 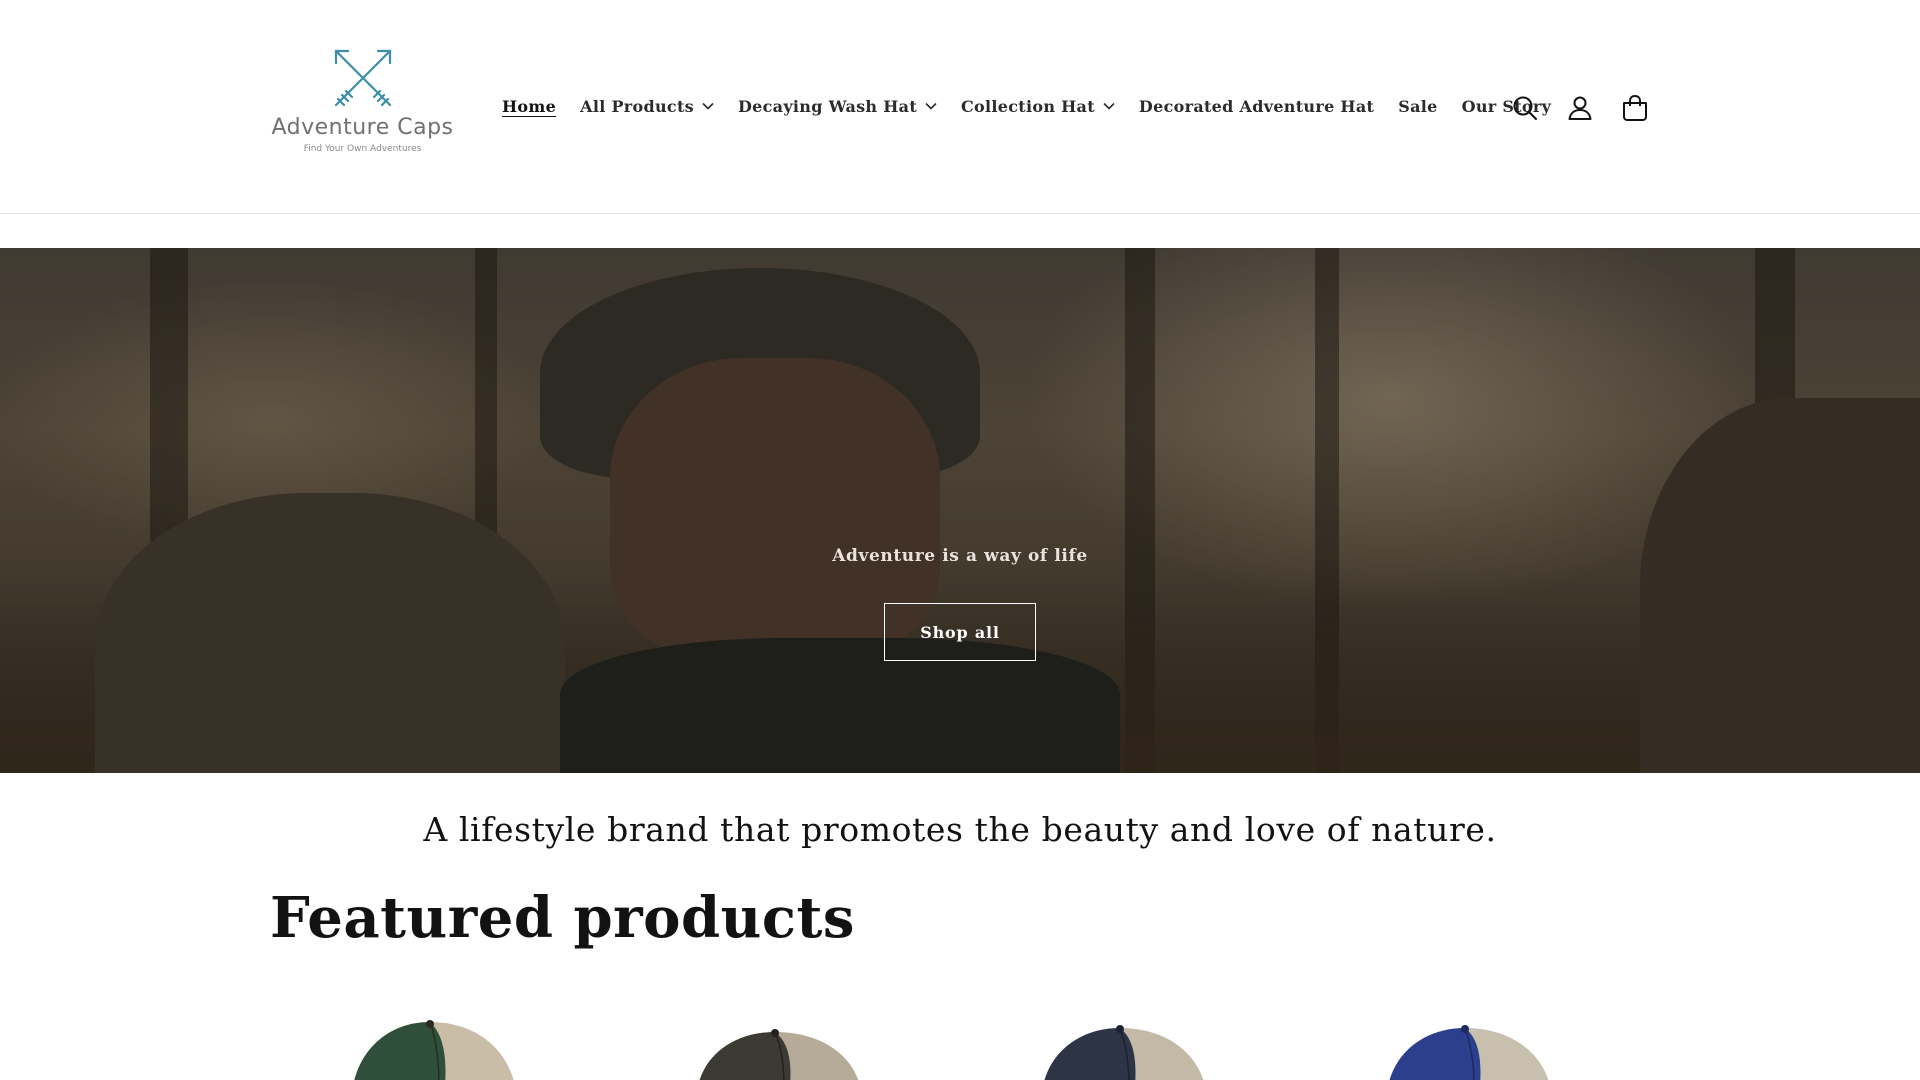 I want to click on nav-item-collection-hat: Collection Hat, so click(x=1038, y=106).